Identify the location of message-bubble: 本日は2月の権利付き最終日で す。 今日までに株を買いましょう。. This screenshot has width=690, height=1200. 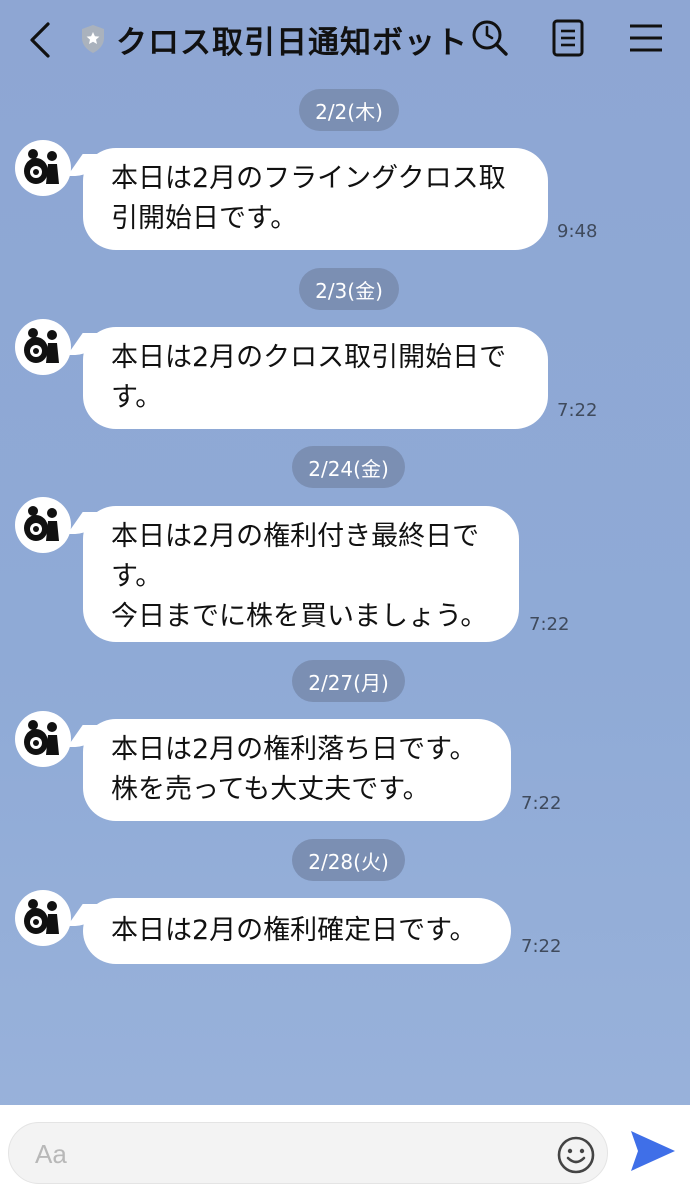
(301, 574).